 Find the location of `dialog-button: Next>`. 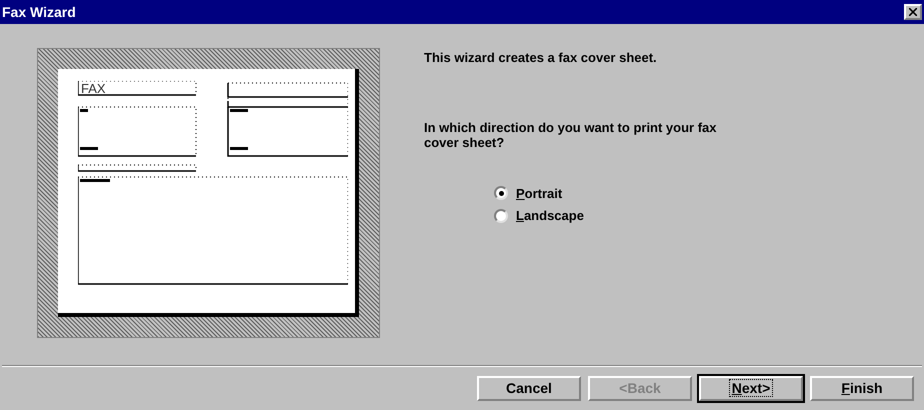

dialog-button: Next> is located at coordinates (751, 388).